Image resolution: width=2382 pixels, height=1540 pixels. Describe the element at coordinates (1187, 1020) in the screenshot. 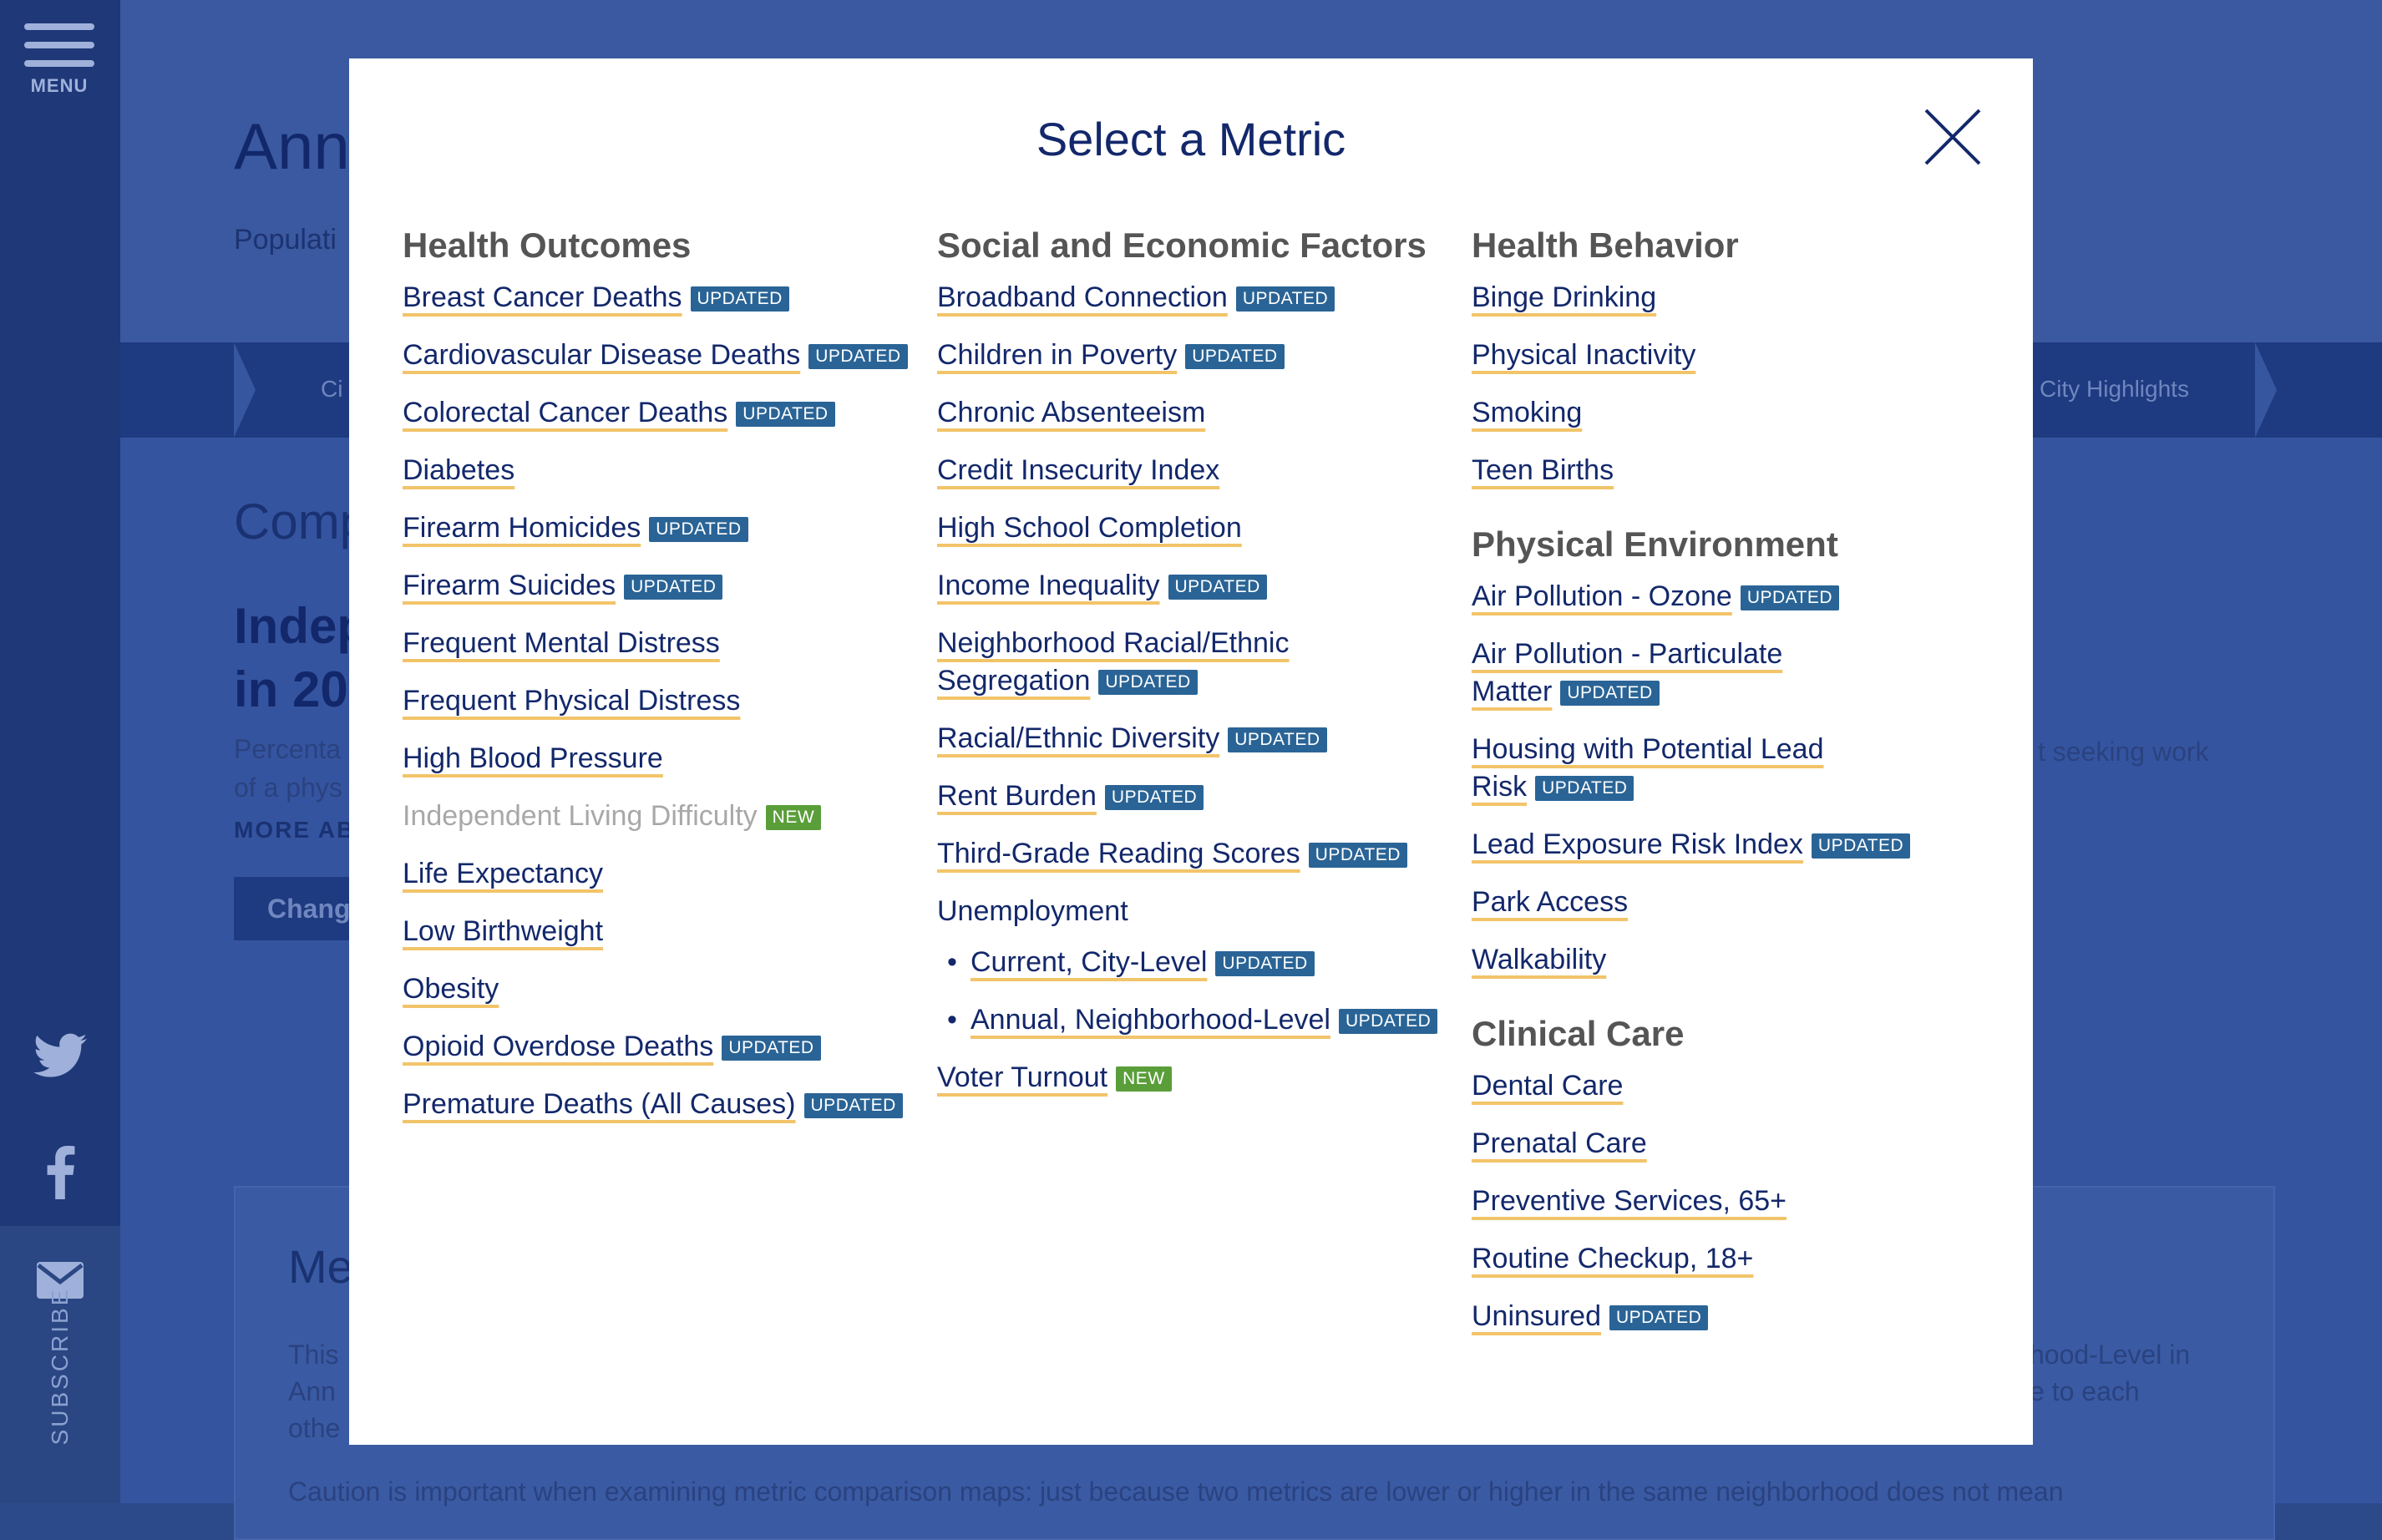

I see `metric-item: Annual, Neighborhood-LevelUPDATED` at that location.